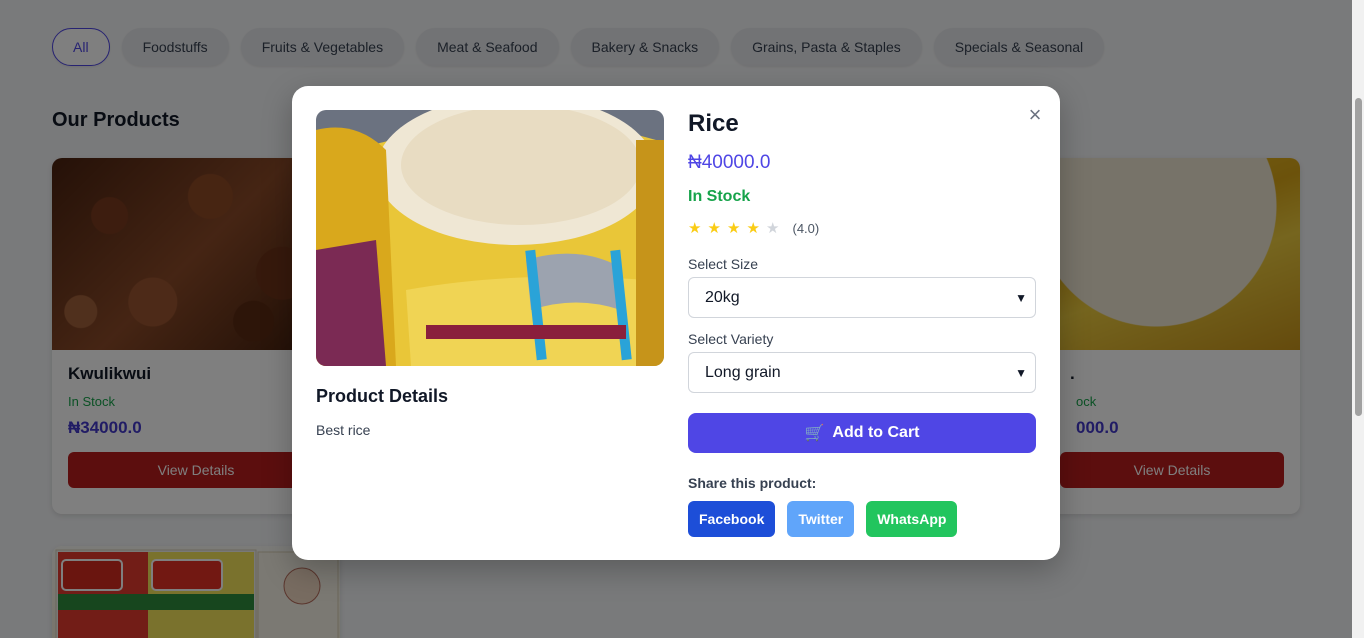 The width and height of the screenshot is (1364, 638). Describe the element at coordinates (731, 339) in the screenshot. I see `variety-label: Select Variety` at that location.